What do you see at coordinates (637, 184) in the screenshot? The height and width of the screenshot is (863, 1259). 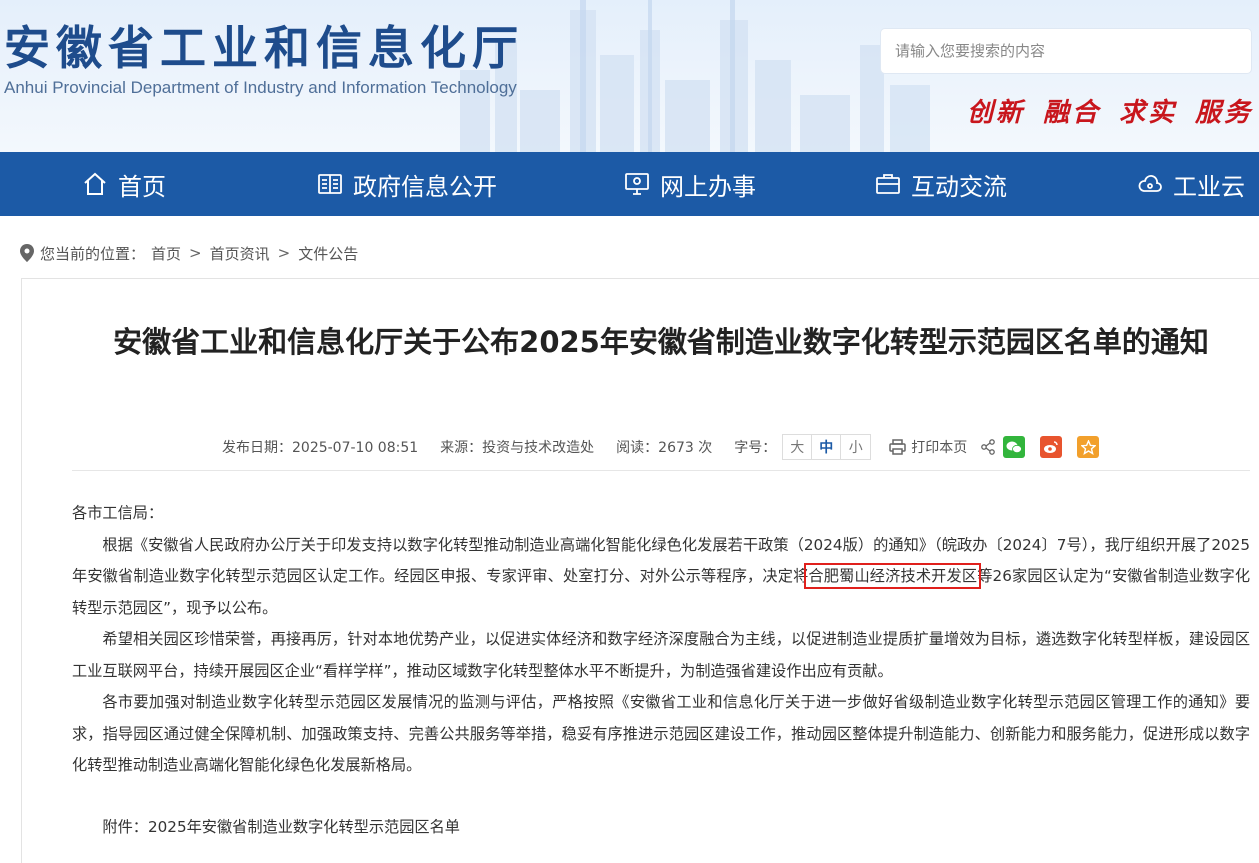 I see `monitor-icon` at bounding box center [637, 184].